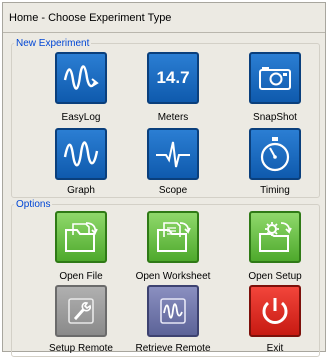 This screenshot has height=357, width=330. I want to click on open-worksheet-button, so click(173, 237).